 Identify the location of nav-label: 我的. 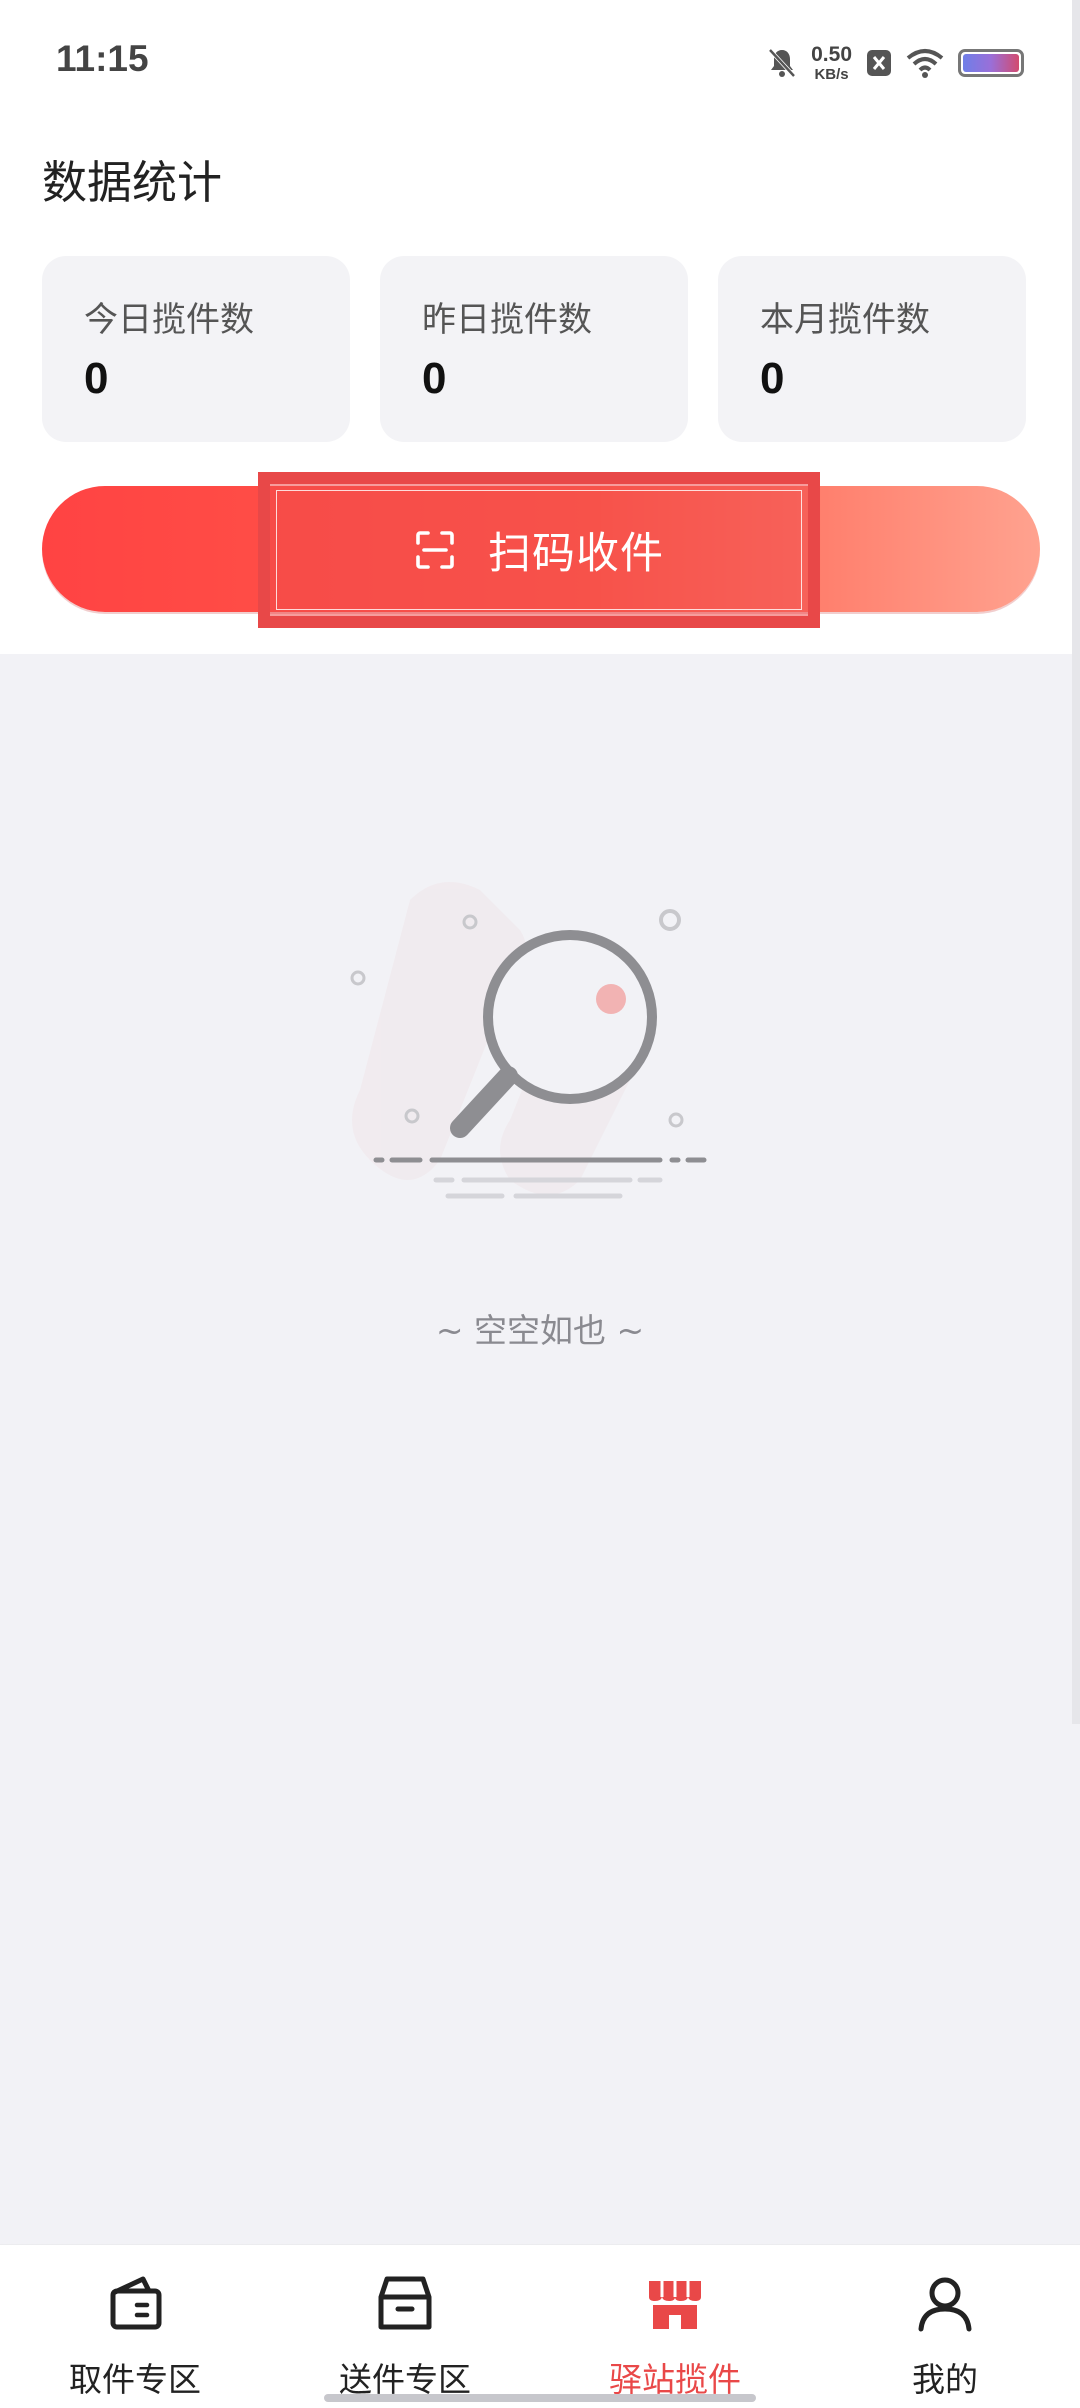
(945, 2379).